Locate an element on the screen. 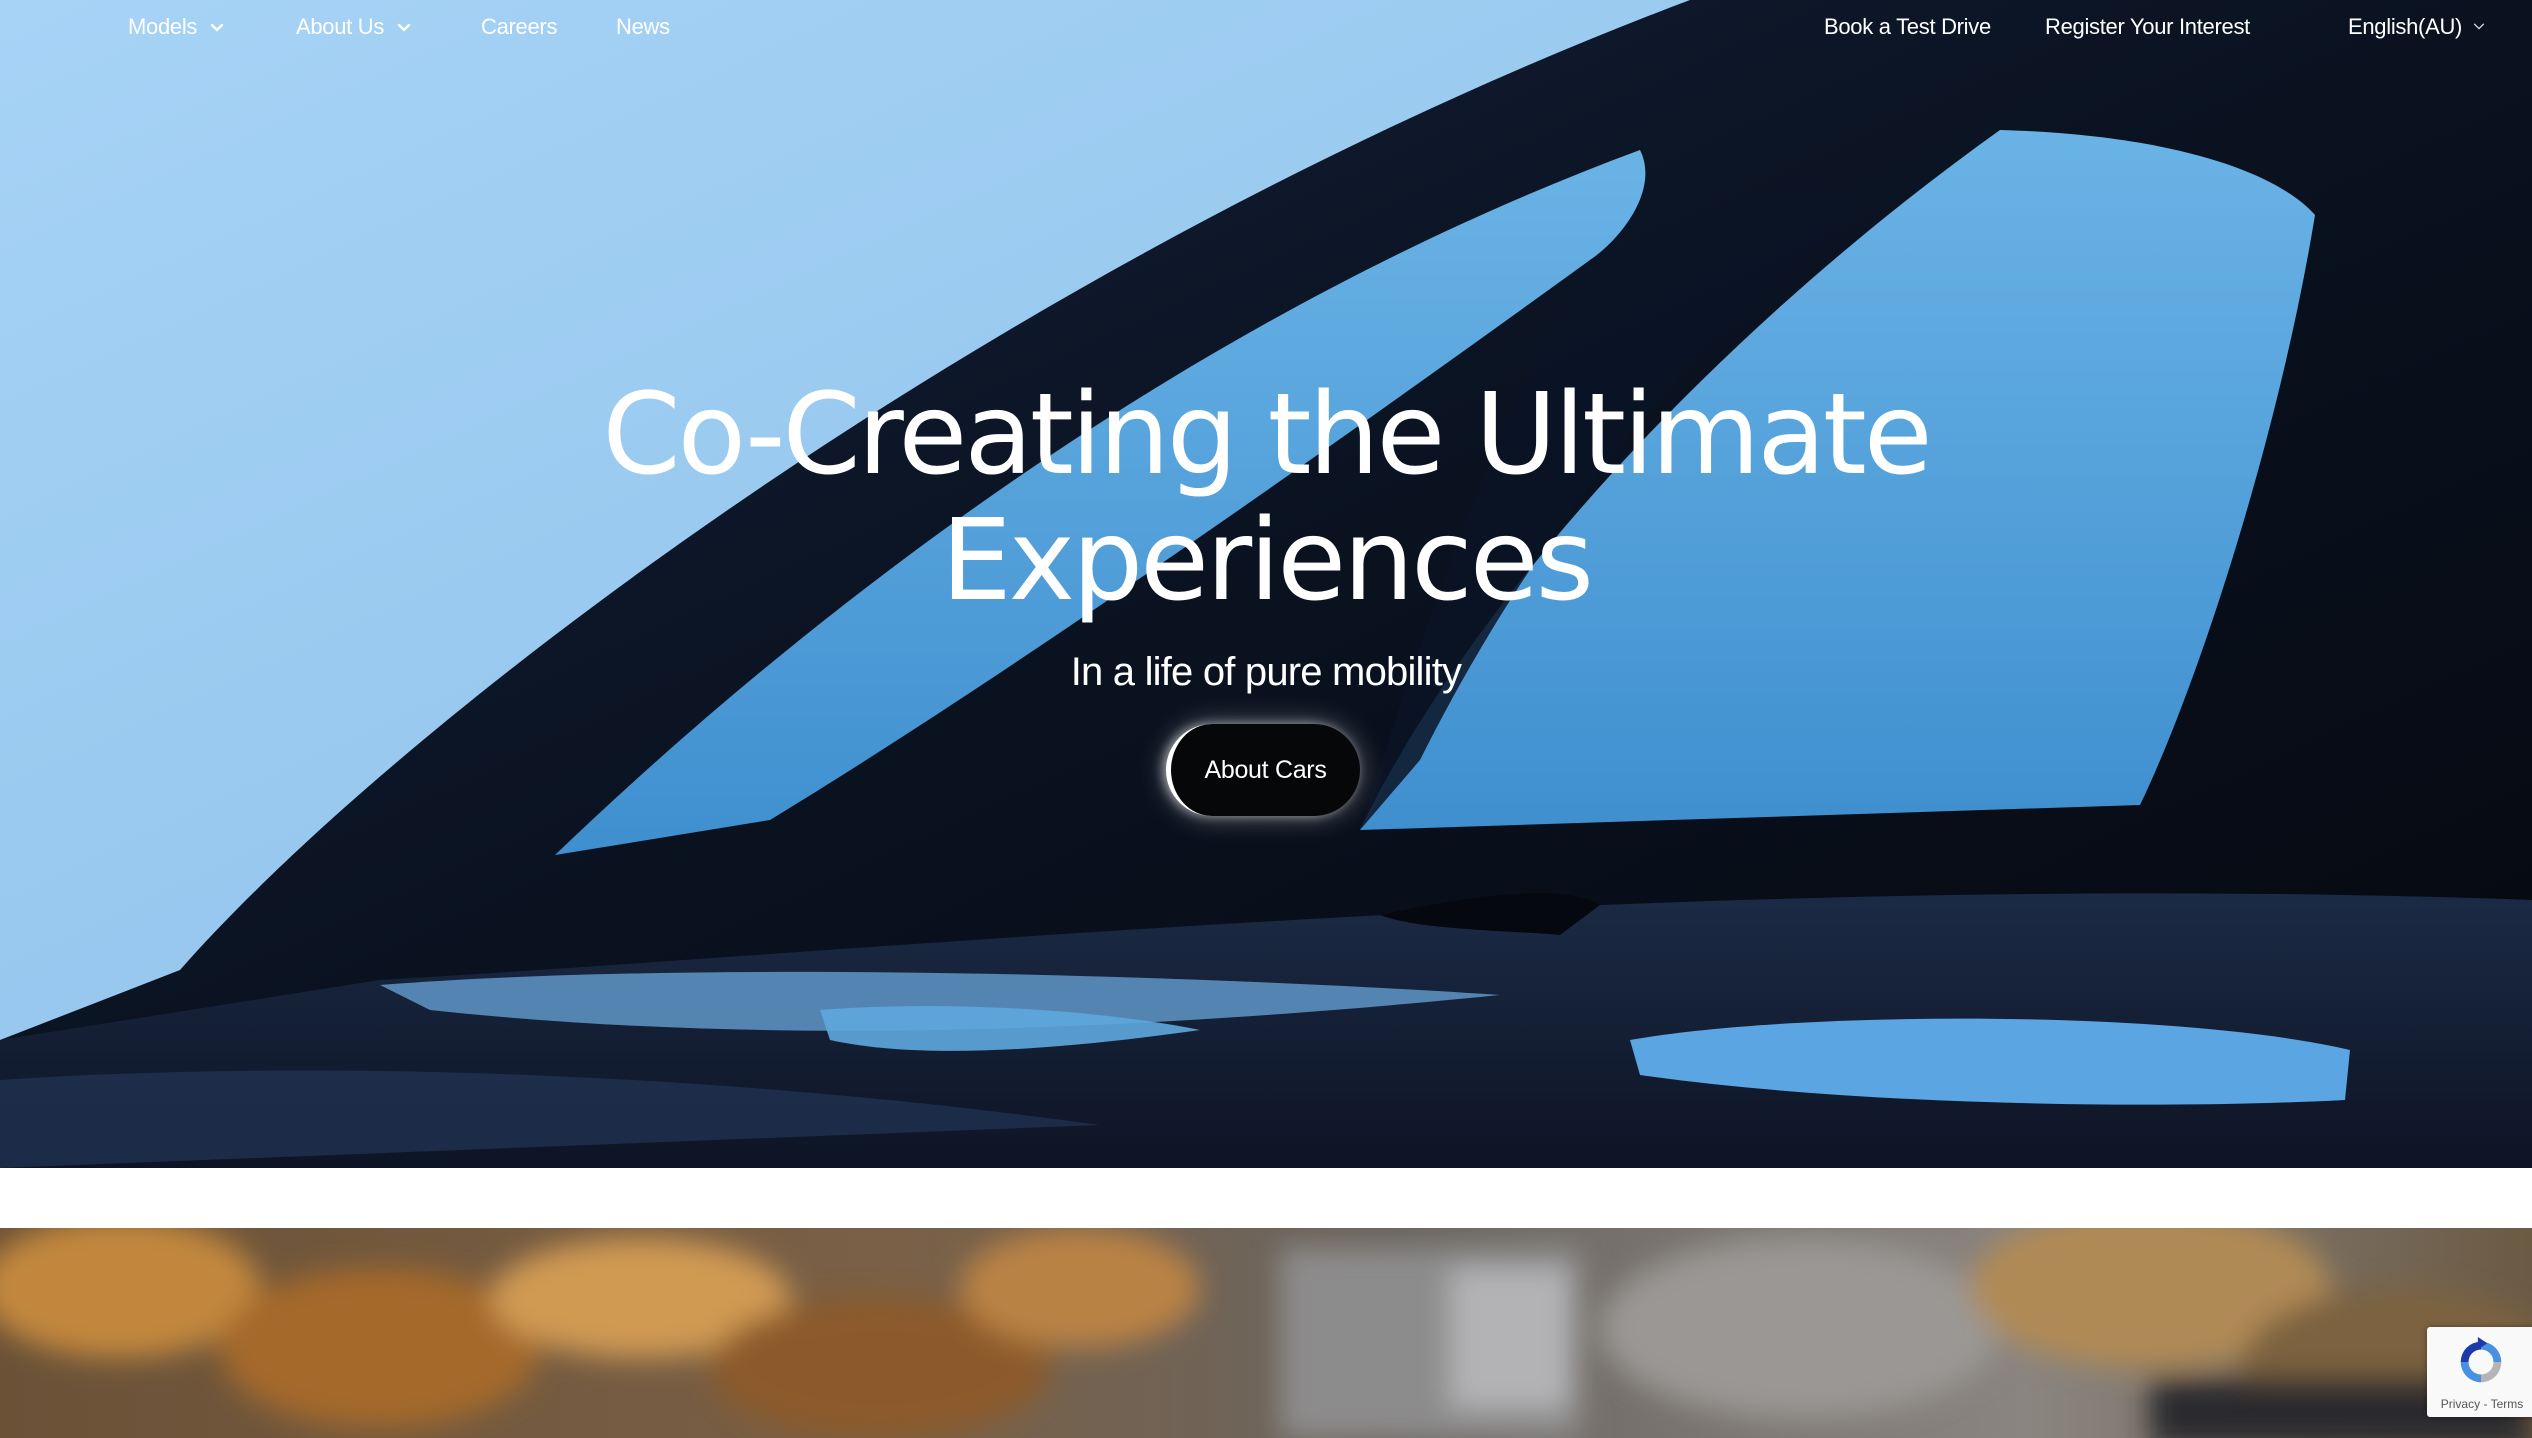 The width and height of the screenshot is (2532, 1438). nav-models: Models is located at coordinates (176, 27).